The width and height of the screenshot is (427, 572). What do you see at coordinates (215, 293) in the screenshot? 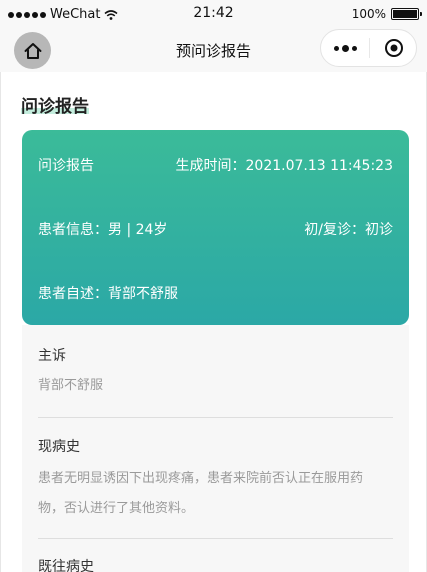
I see `card-row-self-report: 患者自述：背部不舒服` at bounding box center [215, 293].